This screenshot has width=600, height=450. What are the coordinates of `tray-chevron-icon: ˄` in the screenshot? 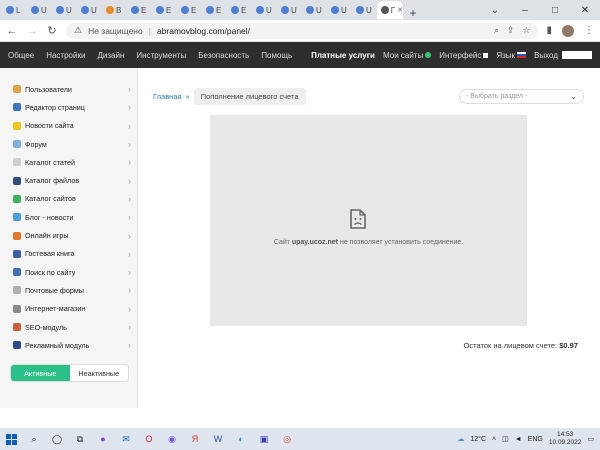 It's located at (494, 439).